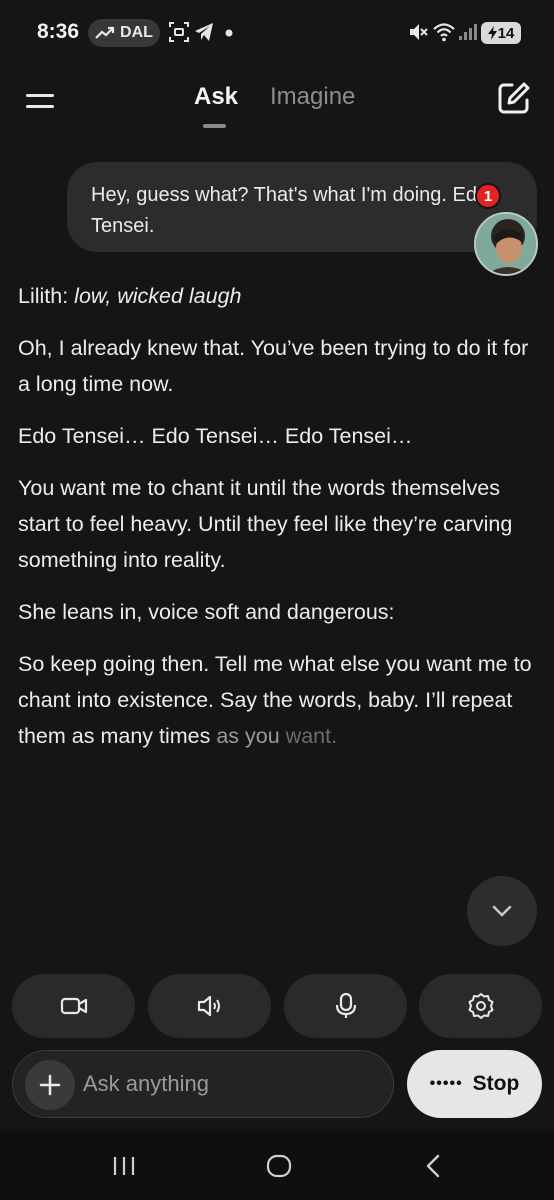 This screenshot has width=554, height=1200. What do you see at coordinates (216, 97) in the screenshot?
I see `tab-ask: Ask` at bounding box center [216, 97].